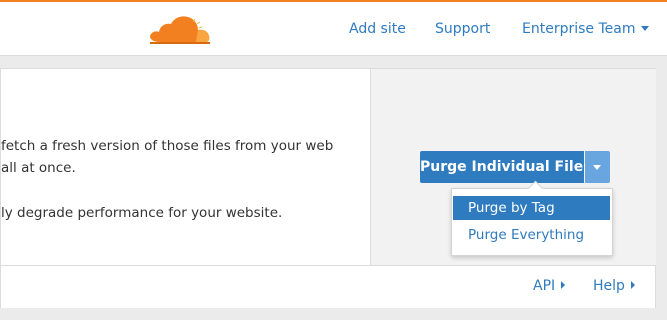  Describe the element at coordinates (462, 29) in the screenshot. I see `support-link: Support` at that location.